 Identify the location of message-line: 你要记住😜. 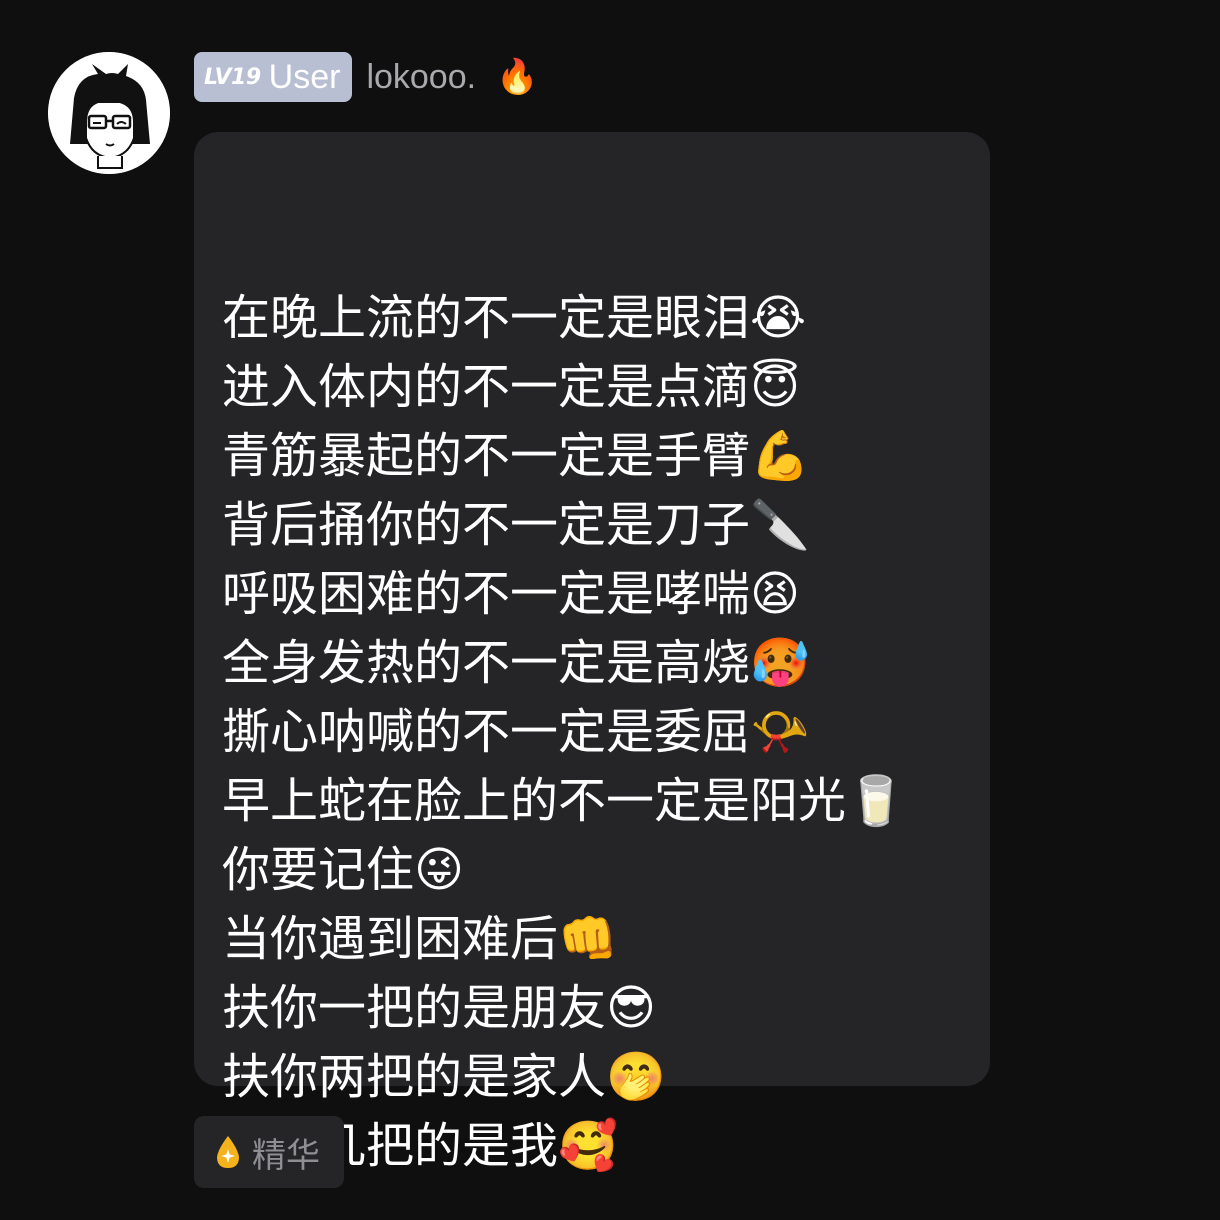
(343, 870).